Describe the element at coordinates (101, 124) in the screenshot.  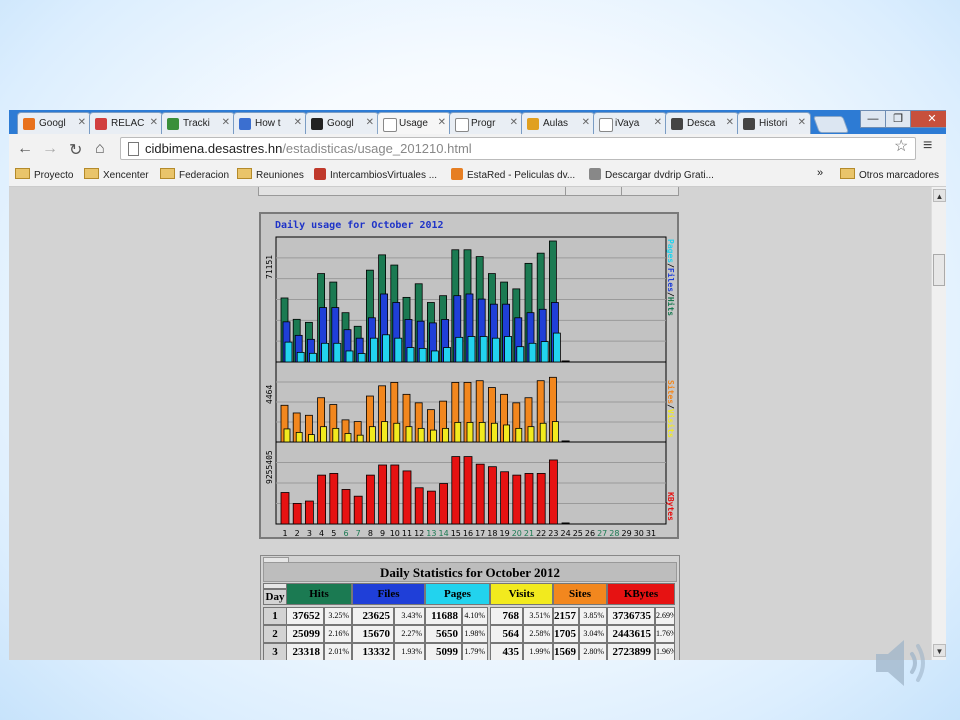
I see `joomla-icon` at that location.